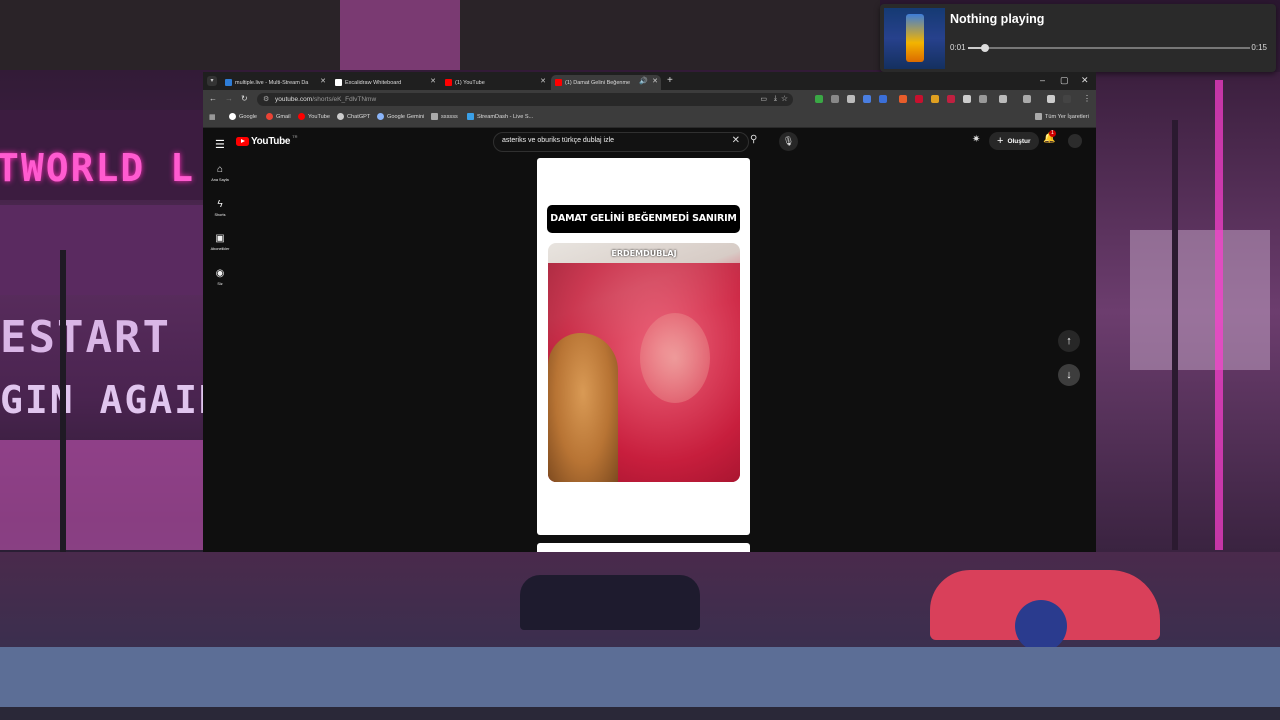 The width and height of the screenshot is (1280, 720). What do you see at coordinates (272, 82) in the screenshot?
I see `tab-label: multiple.live - Multi-Stream Da` at bounding box center [272, 82].